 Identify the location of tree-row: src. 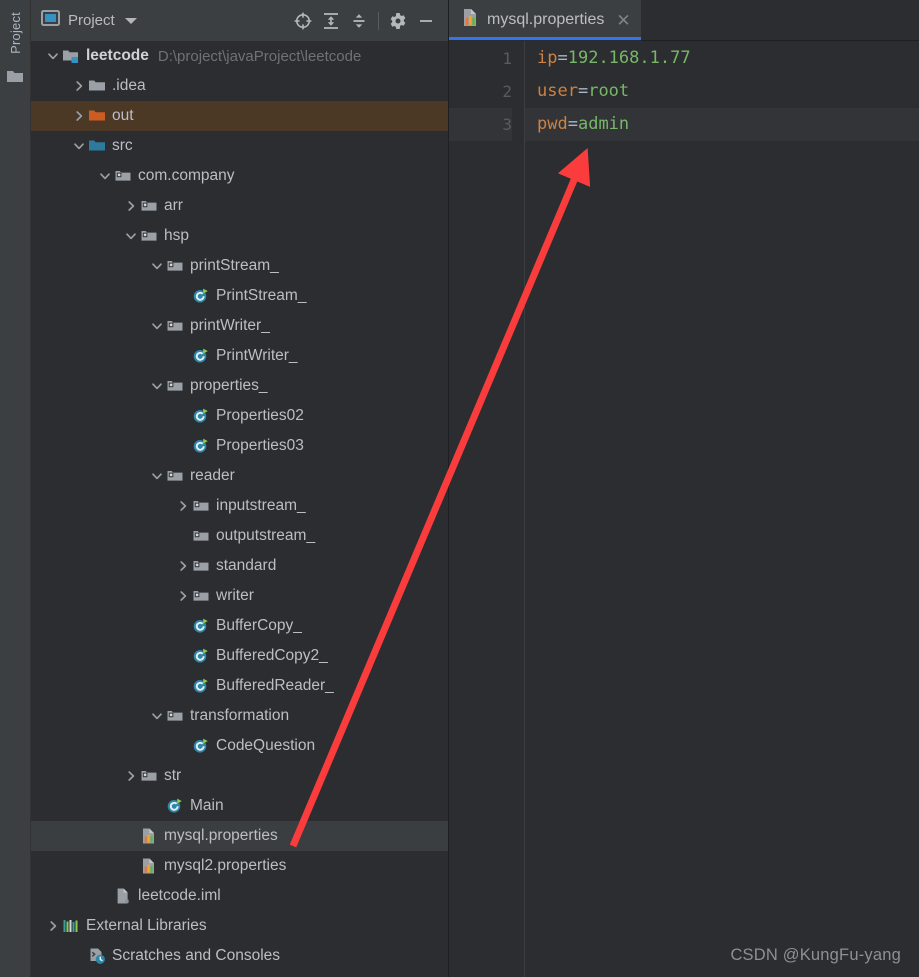
(239, 146).